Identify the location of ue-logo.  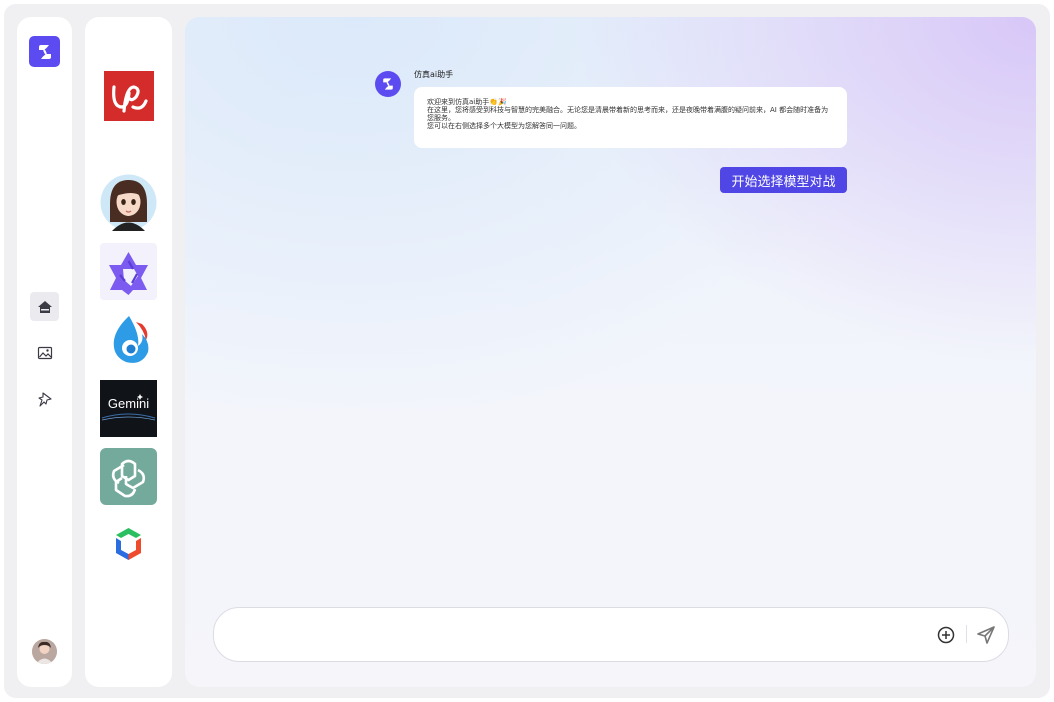
(128, 95).